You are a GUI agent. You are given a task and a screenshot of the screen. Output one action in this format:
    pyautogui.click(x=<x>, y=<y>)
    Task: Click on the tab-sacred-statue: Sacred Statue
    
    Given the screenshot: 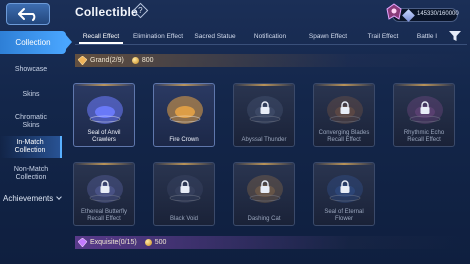 What is the action you would take?
    pyautogui.click(x=215, y=36)
    